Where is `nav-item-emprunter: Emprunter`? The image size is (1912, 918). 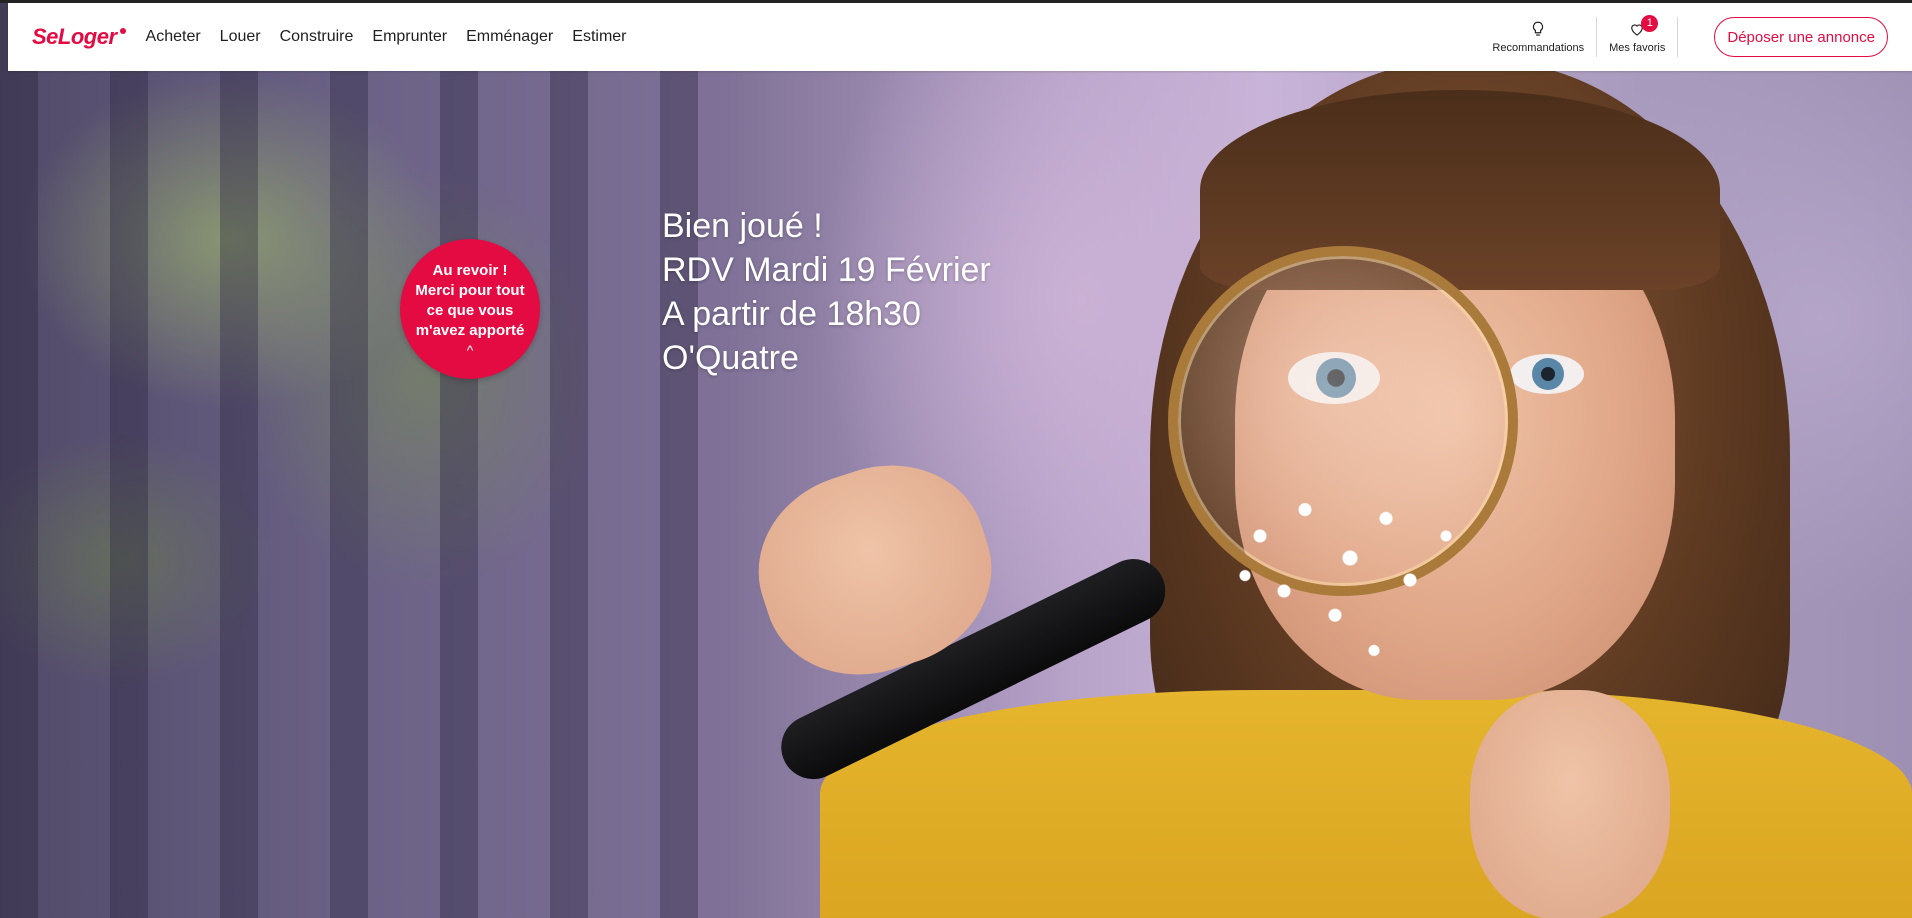
nav-item-emprunter: Emprunter is located at coordinates (409, 37).